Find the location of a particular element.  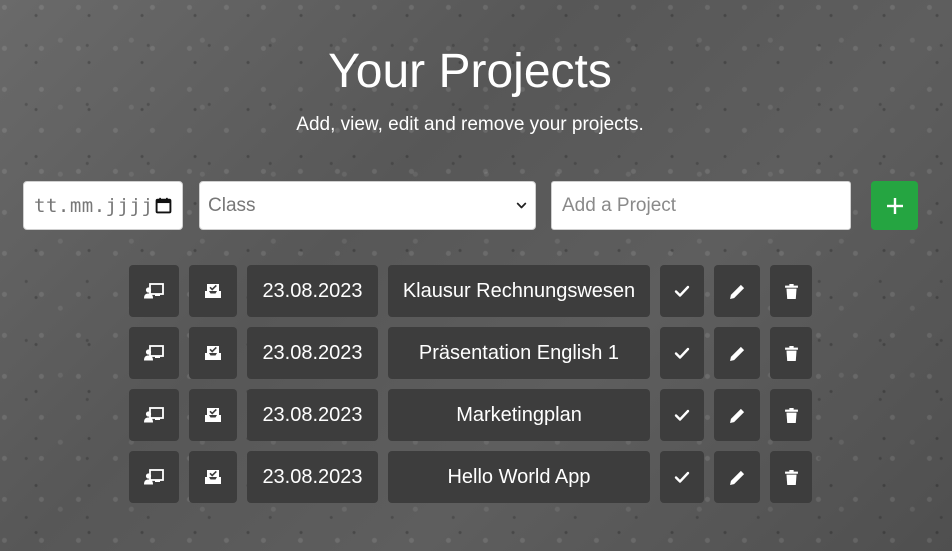

project-name: Klausur Rechnungswesen is located at coordinates (519, 291).